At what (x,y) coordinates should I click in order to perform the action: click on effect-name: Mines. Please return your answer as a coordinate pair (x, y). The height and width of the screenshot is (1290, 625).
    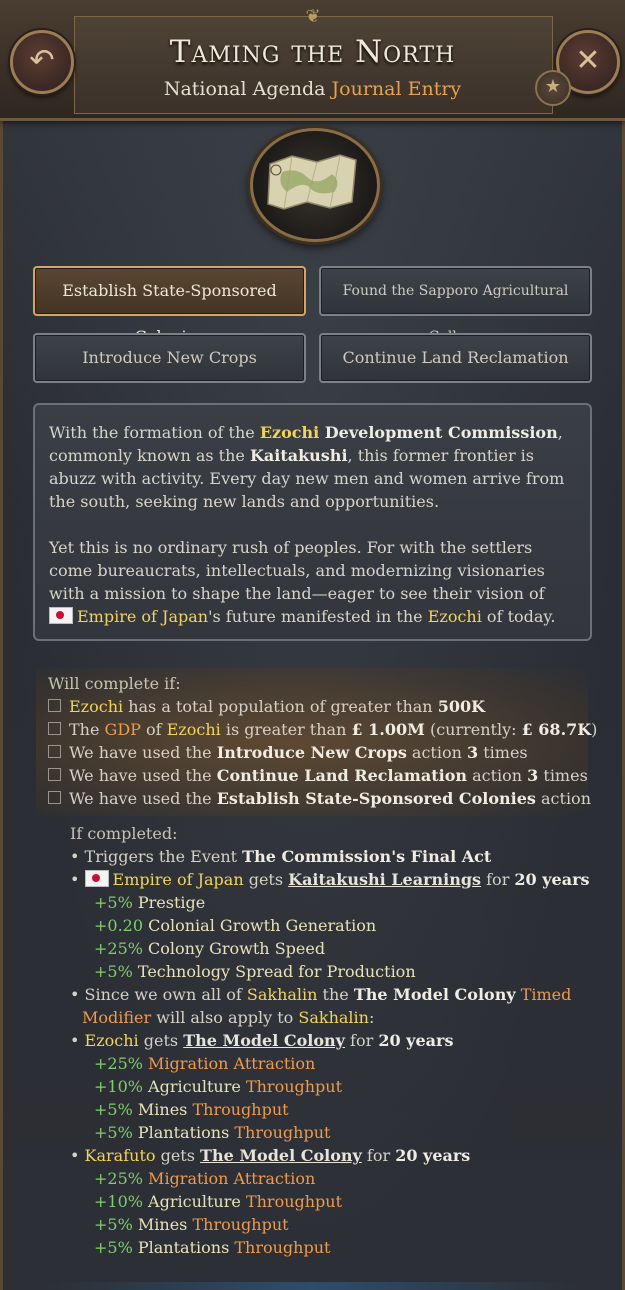
    Looking at the image, I should click on (160, 1224).